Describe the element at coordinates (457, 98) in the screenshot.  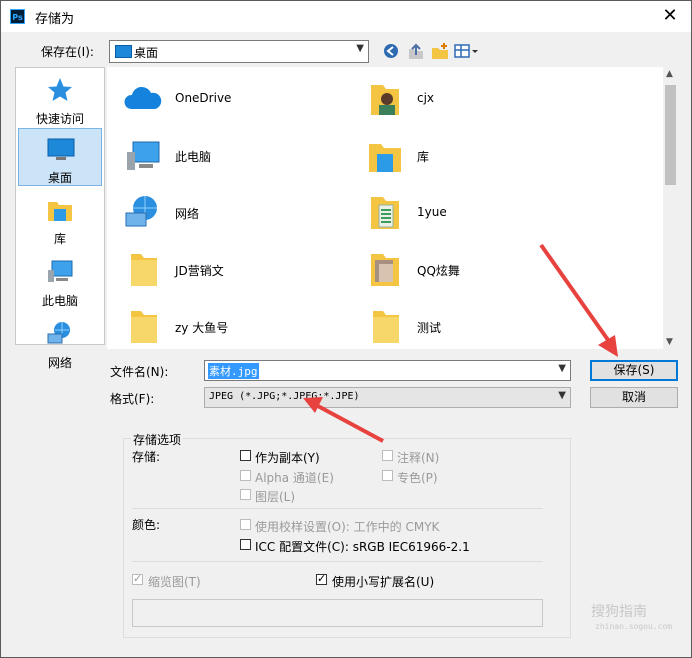
I see `list-item-cjx: cjx` at that location.